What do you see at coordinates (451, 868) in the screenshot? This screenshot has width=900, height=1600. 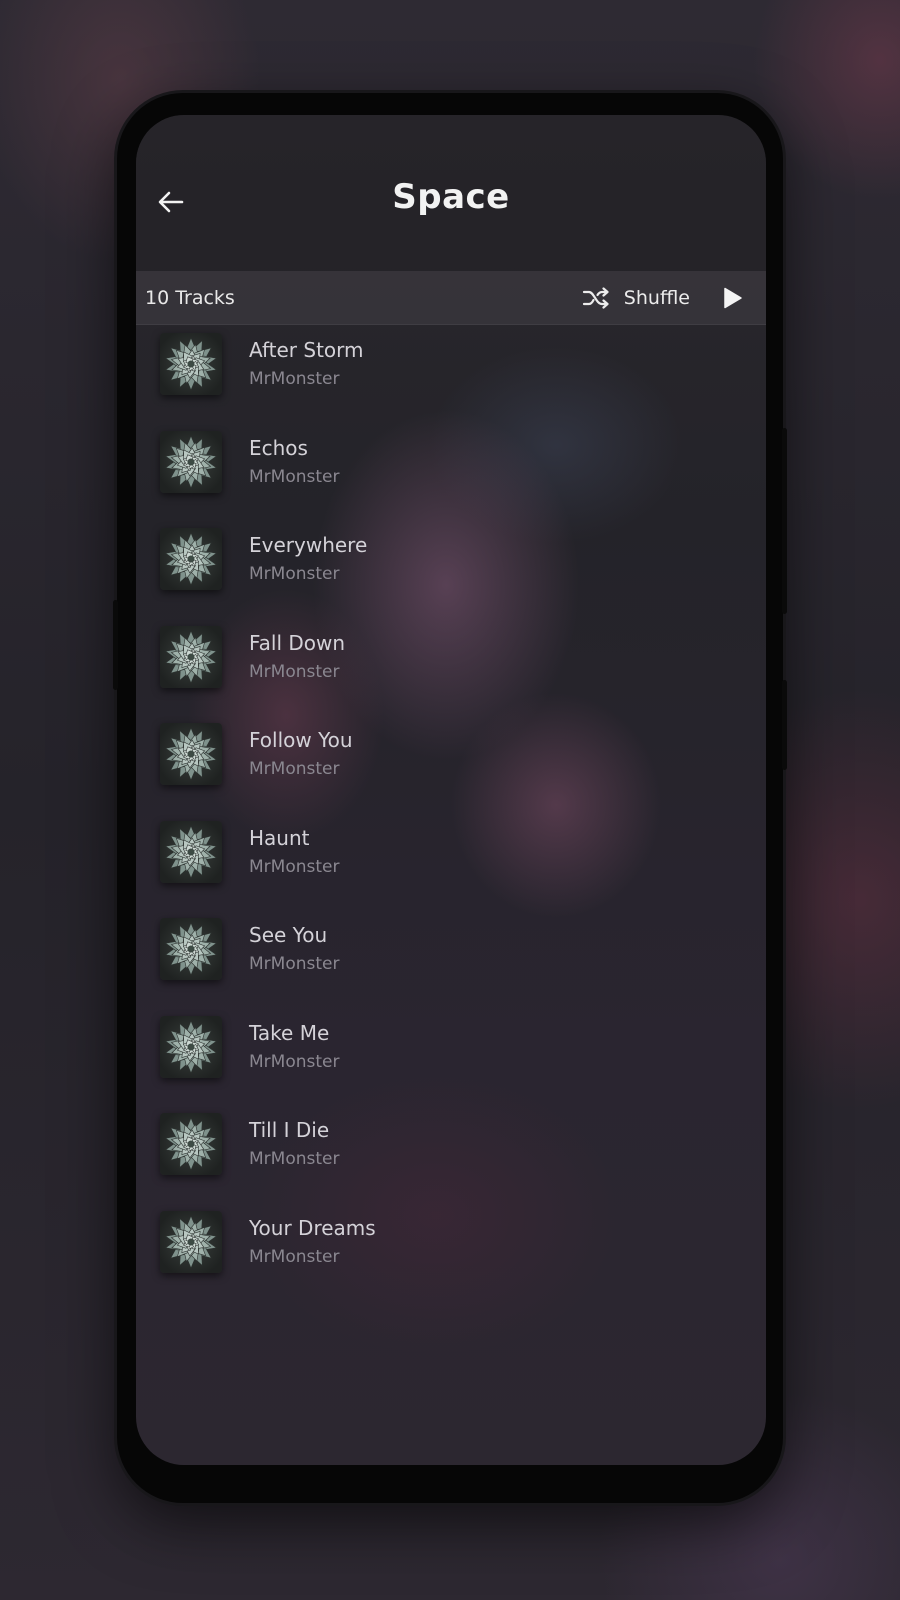 I see `track-row: Haunt MrMonster` at bounding box center [451, 868].